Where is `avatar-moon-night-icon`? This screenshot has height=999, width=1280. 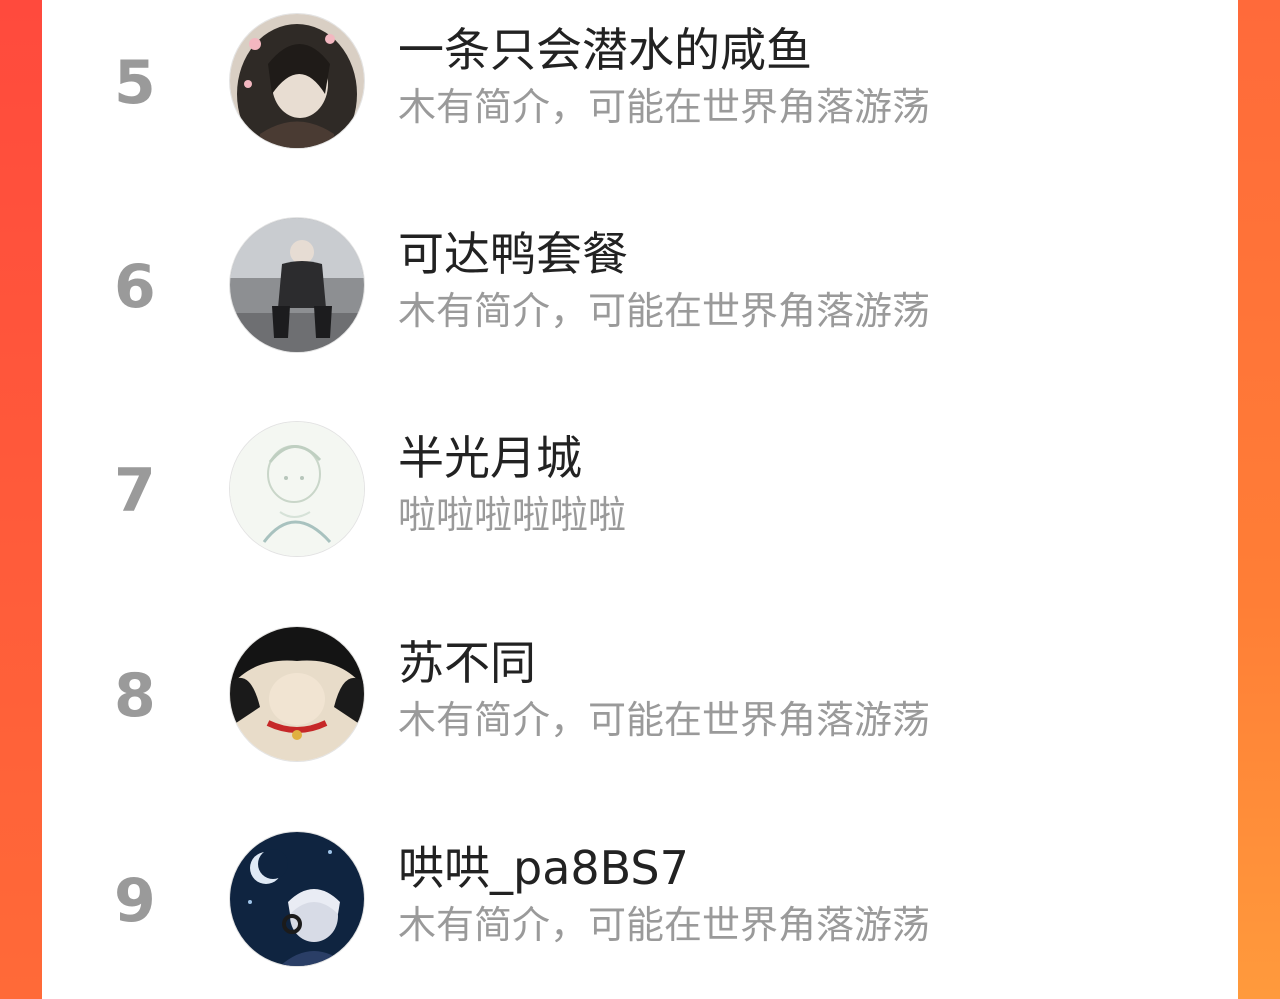
avatar-moon-night-icon is located at coordinates (297, 899).